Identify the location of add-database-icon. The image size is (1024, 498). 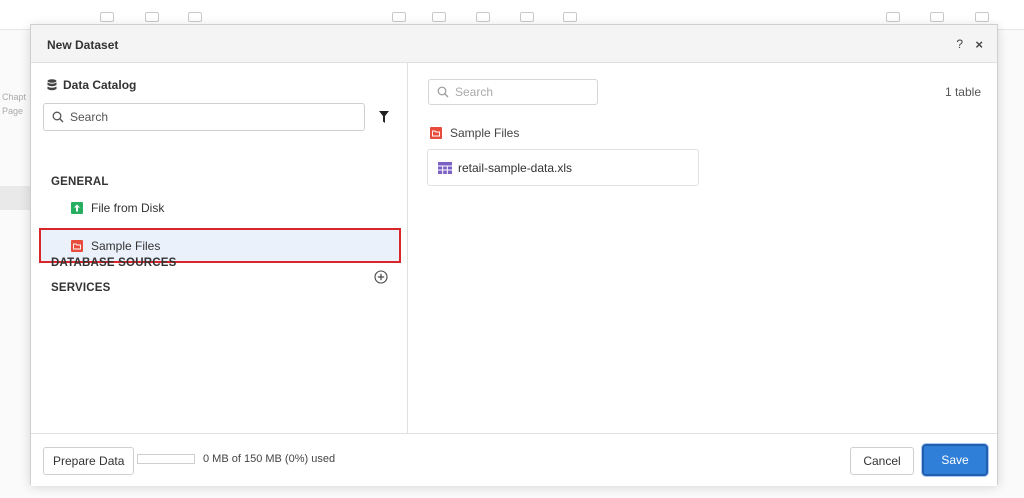
(381, 277).